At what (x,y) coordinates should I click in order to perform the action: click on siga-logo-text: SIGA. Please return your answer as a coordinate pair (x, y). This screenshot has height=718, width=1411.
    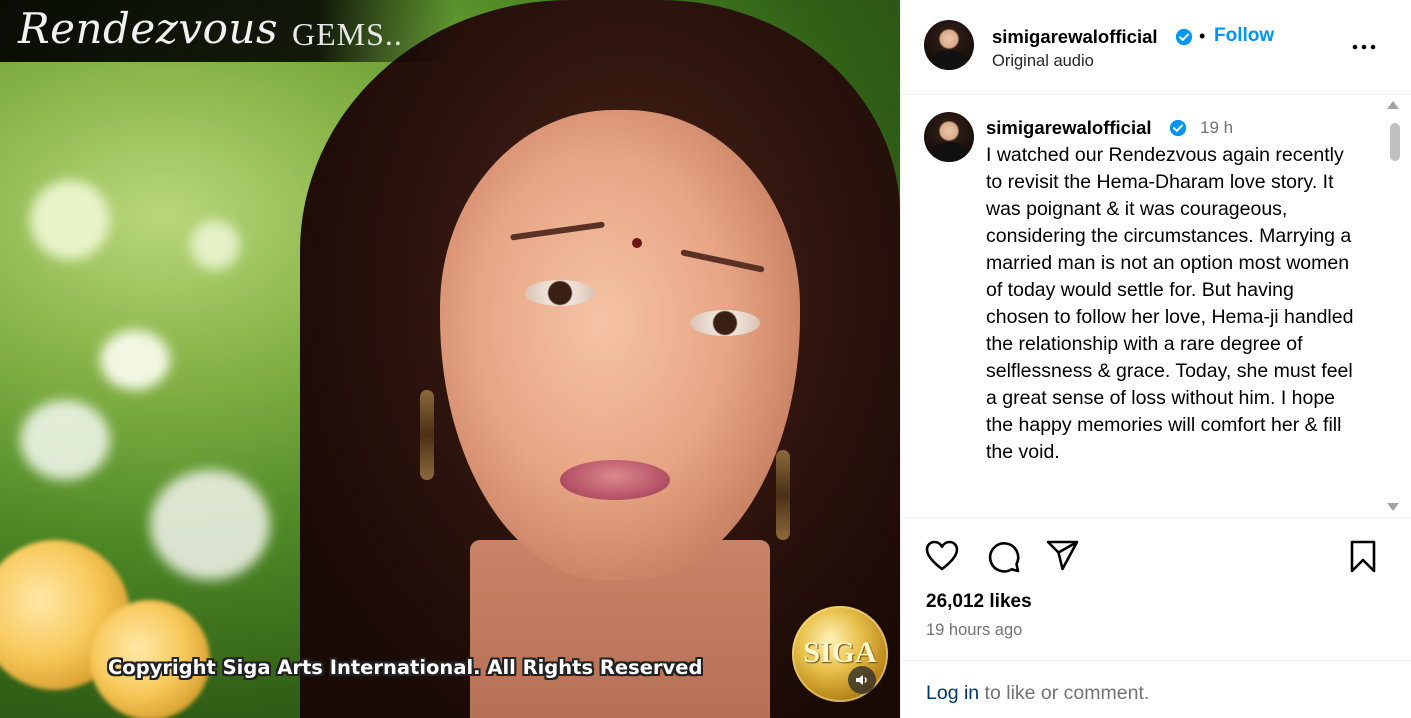
    Looking at the image, I should click on (840, 652).